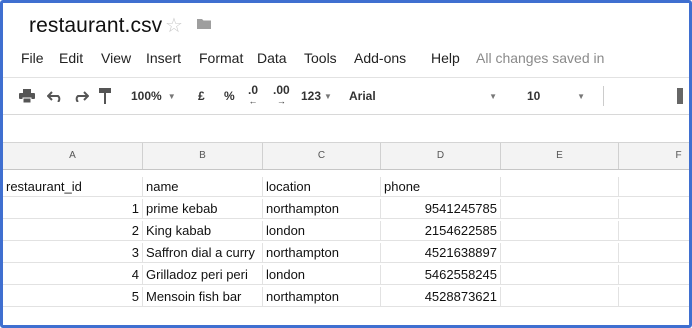  I want to click on cell: King kabab, so click(203, 231).